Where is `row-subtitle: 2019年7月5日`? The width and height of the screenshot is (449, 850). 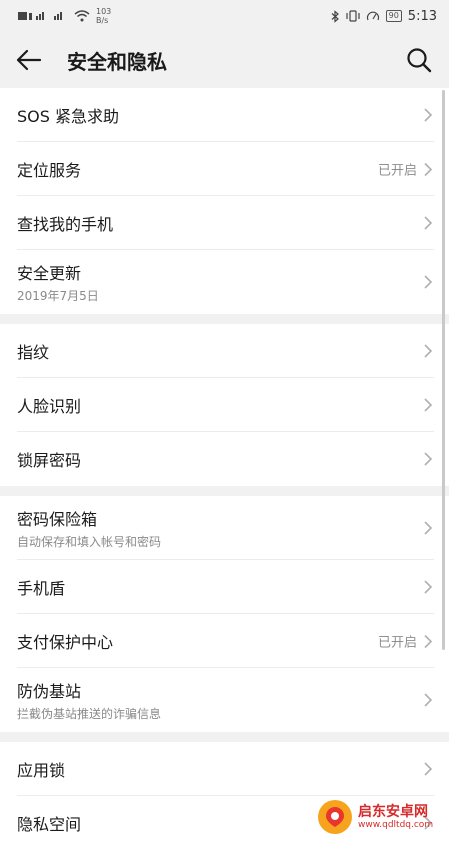
row-subtitle: 2019年7月5日 is located at coordinates (58, 296).